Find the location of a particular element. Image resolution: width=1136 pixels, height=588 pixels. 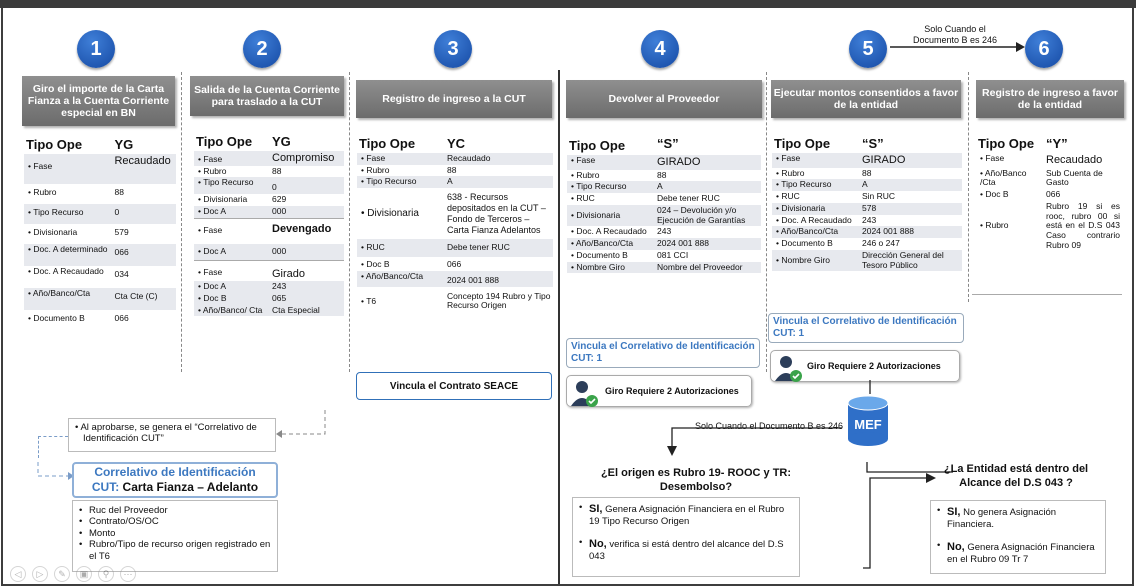

user-check-icon is located at coordinates (788, 369).